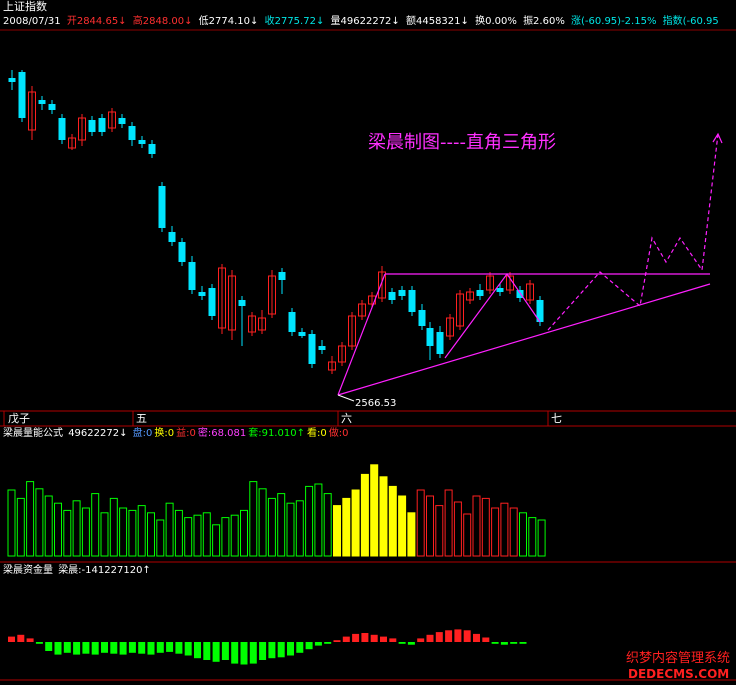  Describe the element at coordinates (28, 570) in the screenshot. I see `fund-formula-name: 梁晨资金量` at that location.